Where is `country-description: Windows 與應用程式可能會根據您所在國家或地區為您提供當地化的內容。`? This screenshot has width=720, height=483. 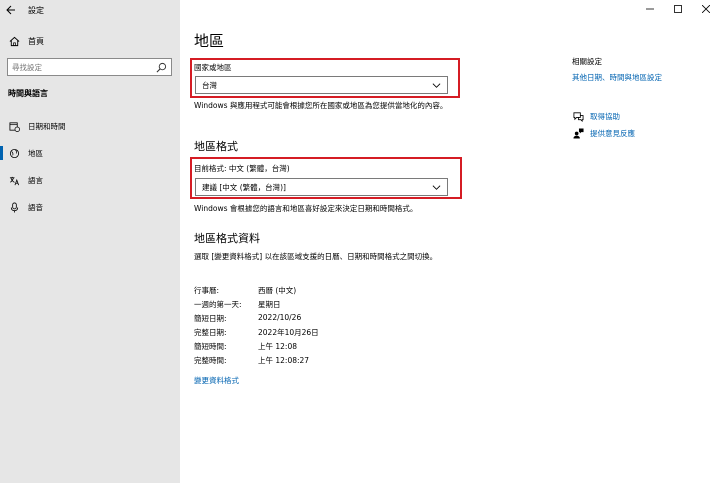
country-description: Windows 與應用程式可能會根據您所在國家或地區為您提供當地化的內容。 is located at coordinates (321, 105).